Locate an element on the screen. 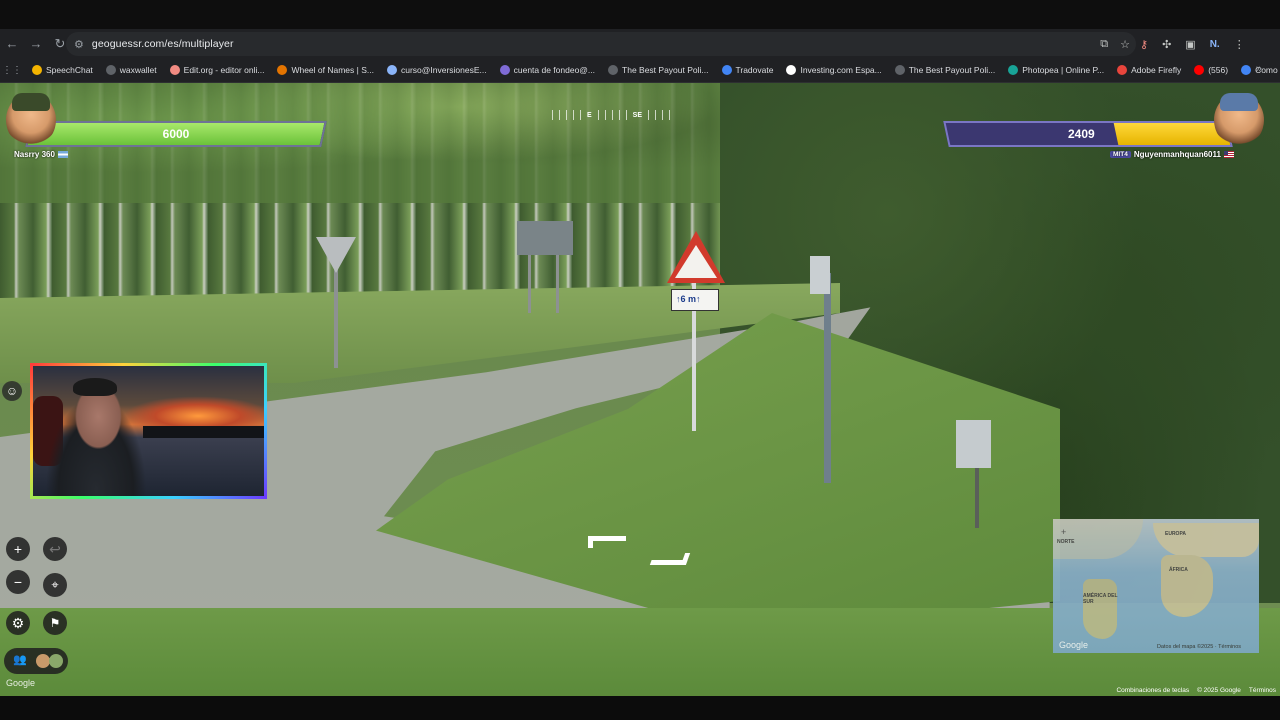 Image resolution: width=1280 pixels, height=720 pixels. omnibox-actions: ⧉ ☆ is located at coordinates (1115, 44).